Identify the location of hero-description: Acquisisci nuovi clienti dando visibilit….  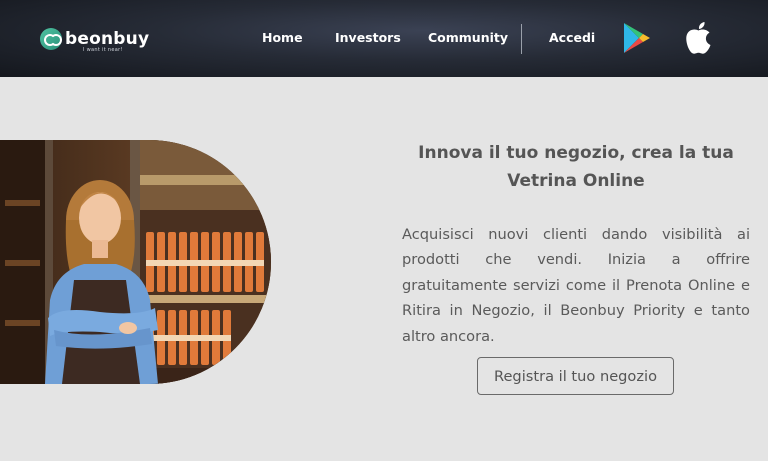
(576, 285).